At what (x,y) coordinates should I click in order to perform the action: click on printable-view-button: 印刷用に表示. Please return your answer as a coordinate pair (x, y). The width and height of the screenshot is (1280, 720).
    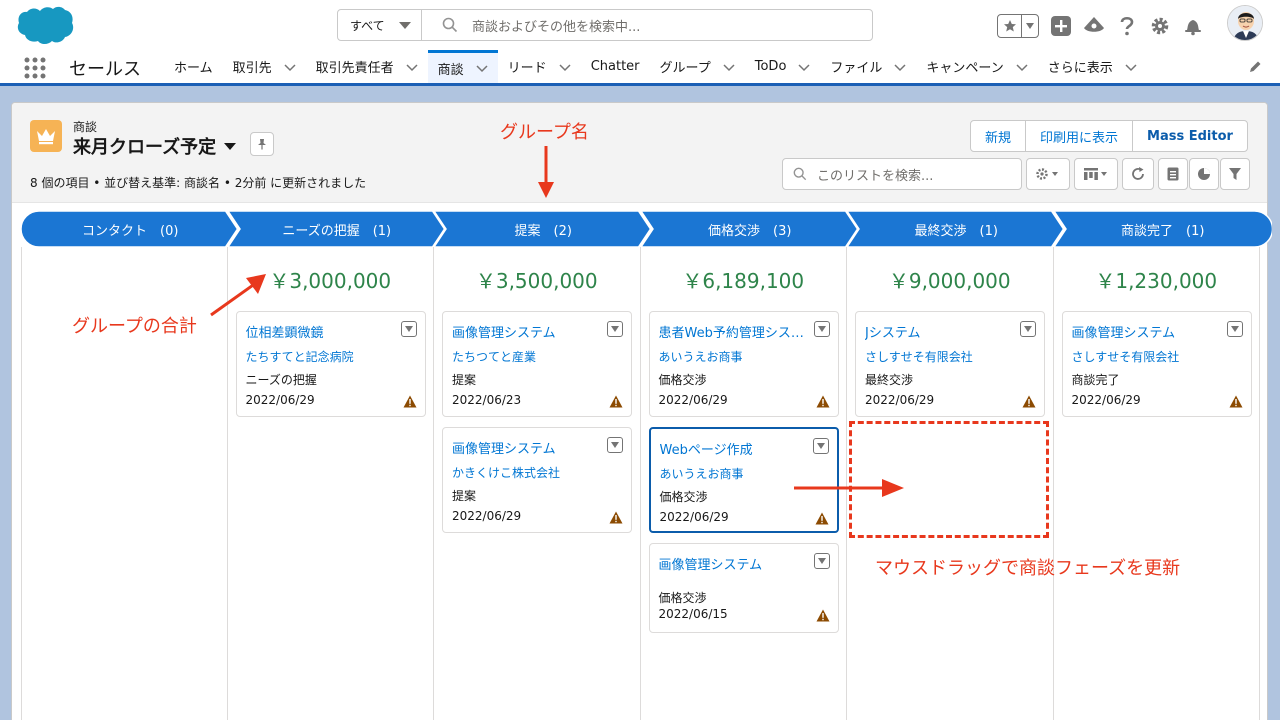
    Looking at the image, I should click on (1080, 136).